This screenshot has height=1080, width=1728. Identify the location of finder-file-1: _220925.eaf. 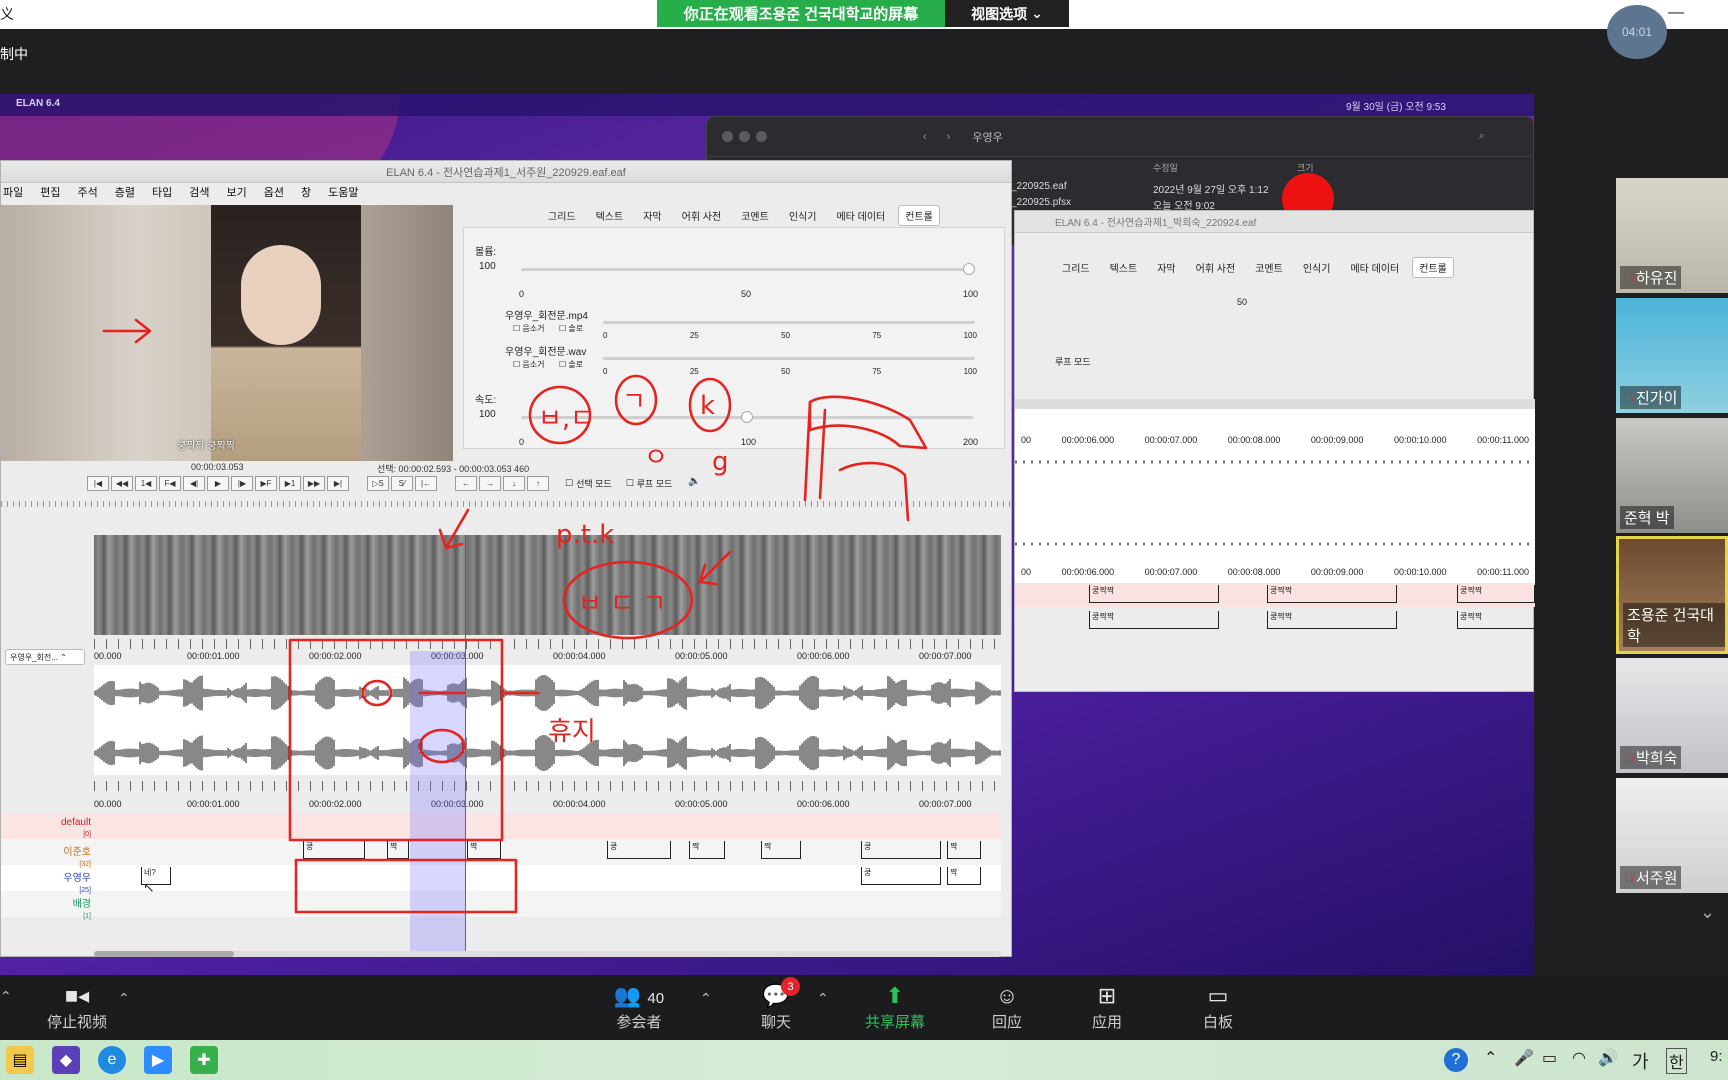
(1039, 186).